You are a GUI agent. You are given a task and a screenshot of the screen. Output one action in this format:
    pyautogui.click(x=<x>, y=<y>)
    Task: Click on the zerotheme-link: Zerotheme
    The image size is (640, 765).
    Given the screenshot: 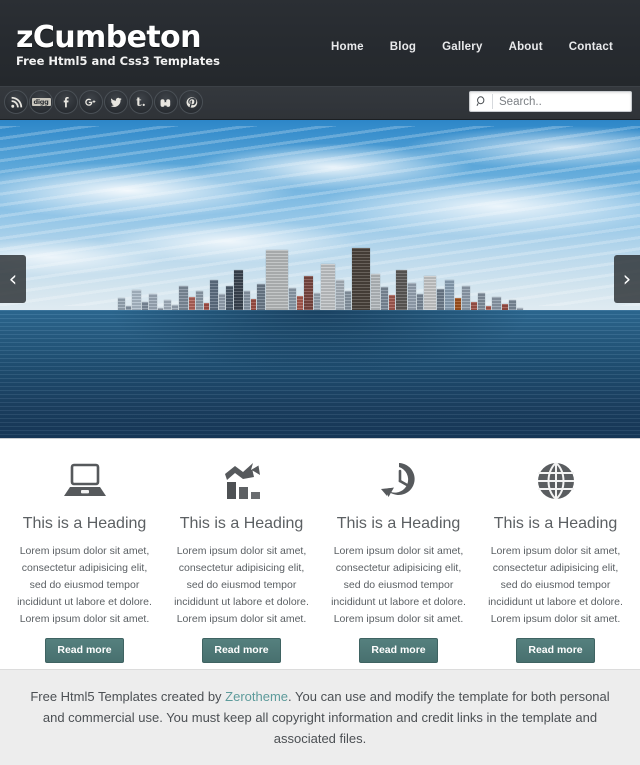 What is the action you would take?
    pyautogui.click(x=256, y=696)
    